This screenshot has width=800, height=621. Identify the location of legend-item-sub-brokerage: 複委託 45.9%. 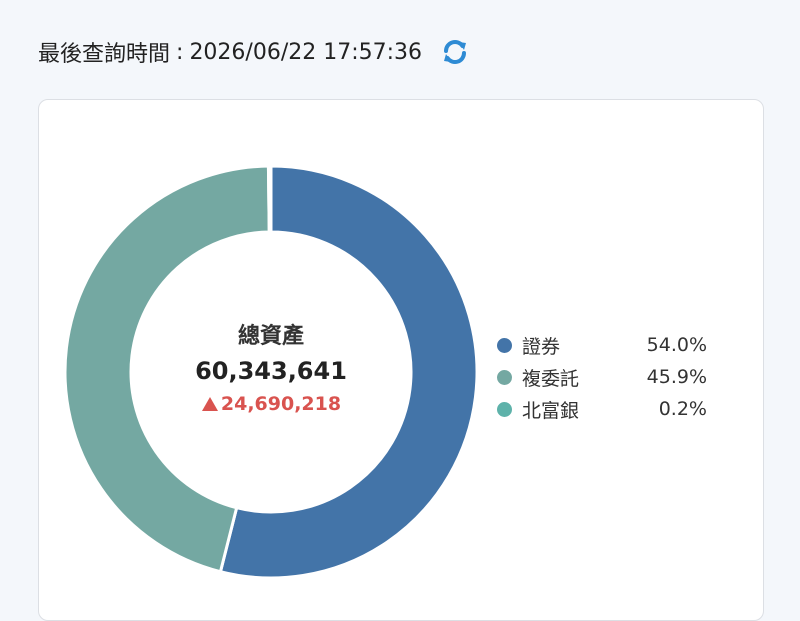
(602, 377).